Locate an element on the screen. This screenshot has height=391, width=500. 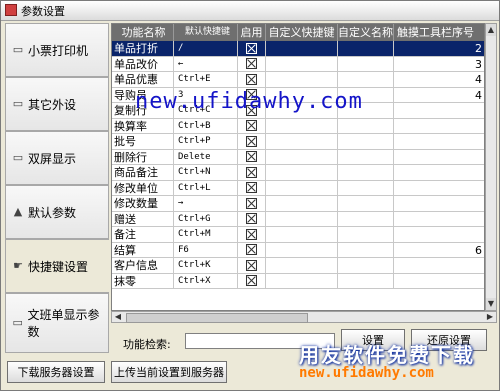
table-row: 修改单位 Ctrl+L is located at coordinates (298, 188).